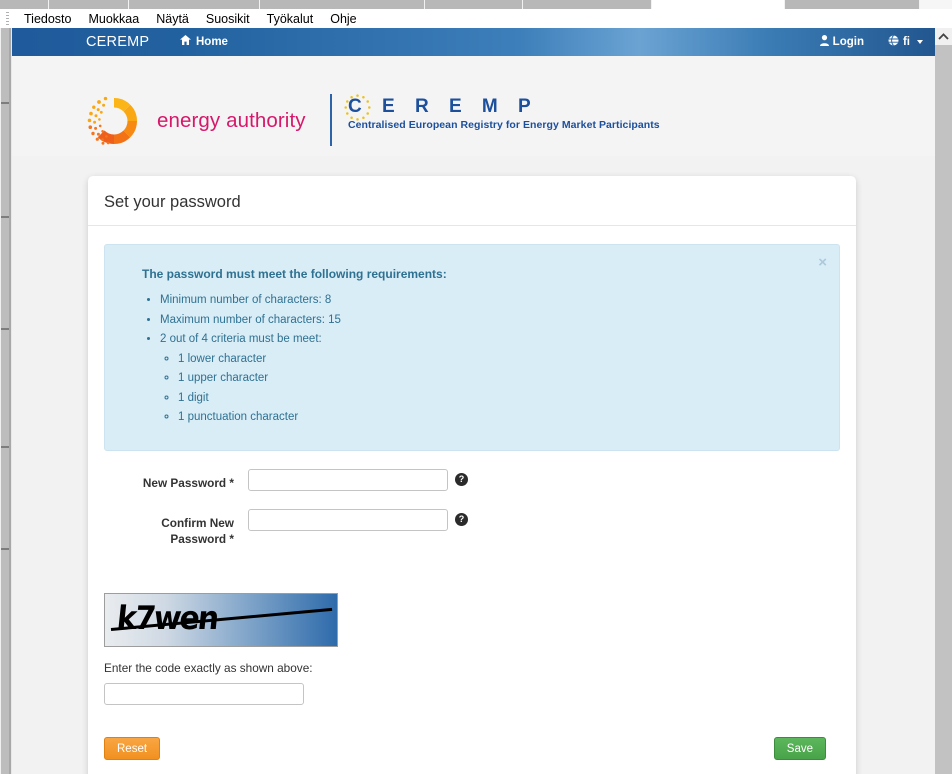 This screenshot has height=774, width=952. I want to click on captcha-label: Enter the code exactly as shown above:, so click(208, 667).